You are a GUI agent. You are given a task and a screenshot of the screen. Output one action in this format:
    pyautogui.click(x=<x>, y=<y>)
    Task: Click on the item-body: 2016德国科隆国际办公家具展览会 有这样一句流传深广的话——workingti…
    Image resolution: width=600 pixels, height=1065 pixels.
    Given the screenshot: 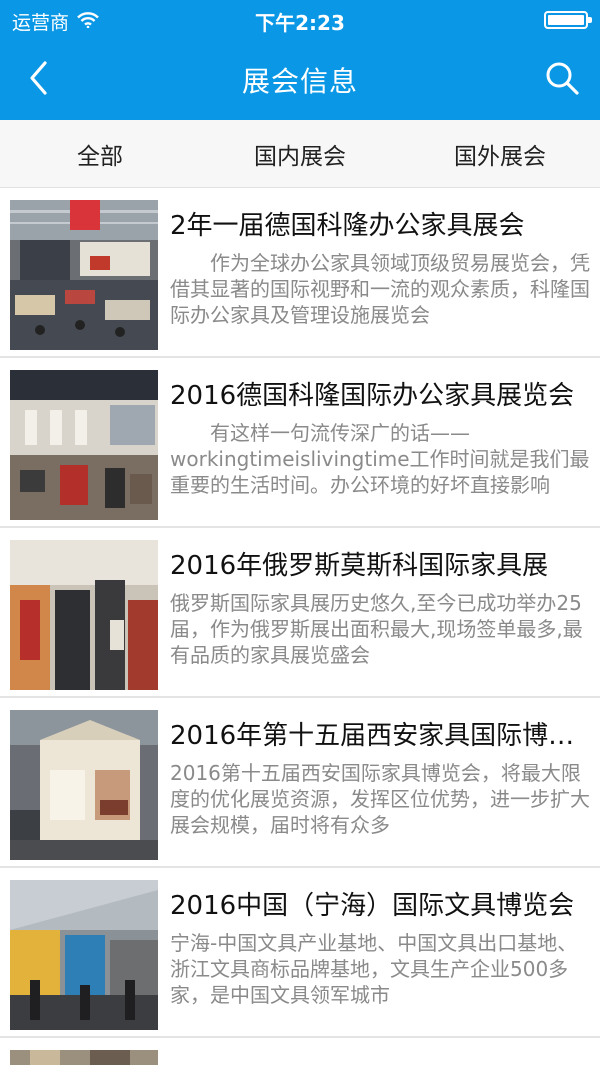 What is the action you would take?
    pyautogui.click(x=380, y=439)
    